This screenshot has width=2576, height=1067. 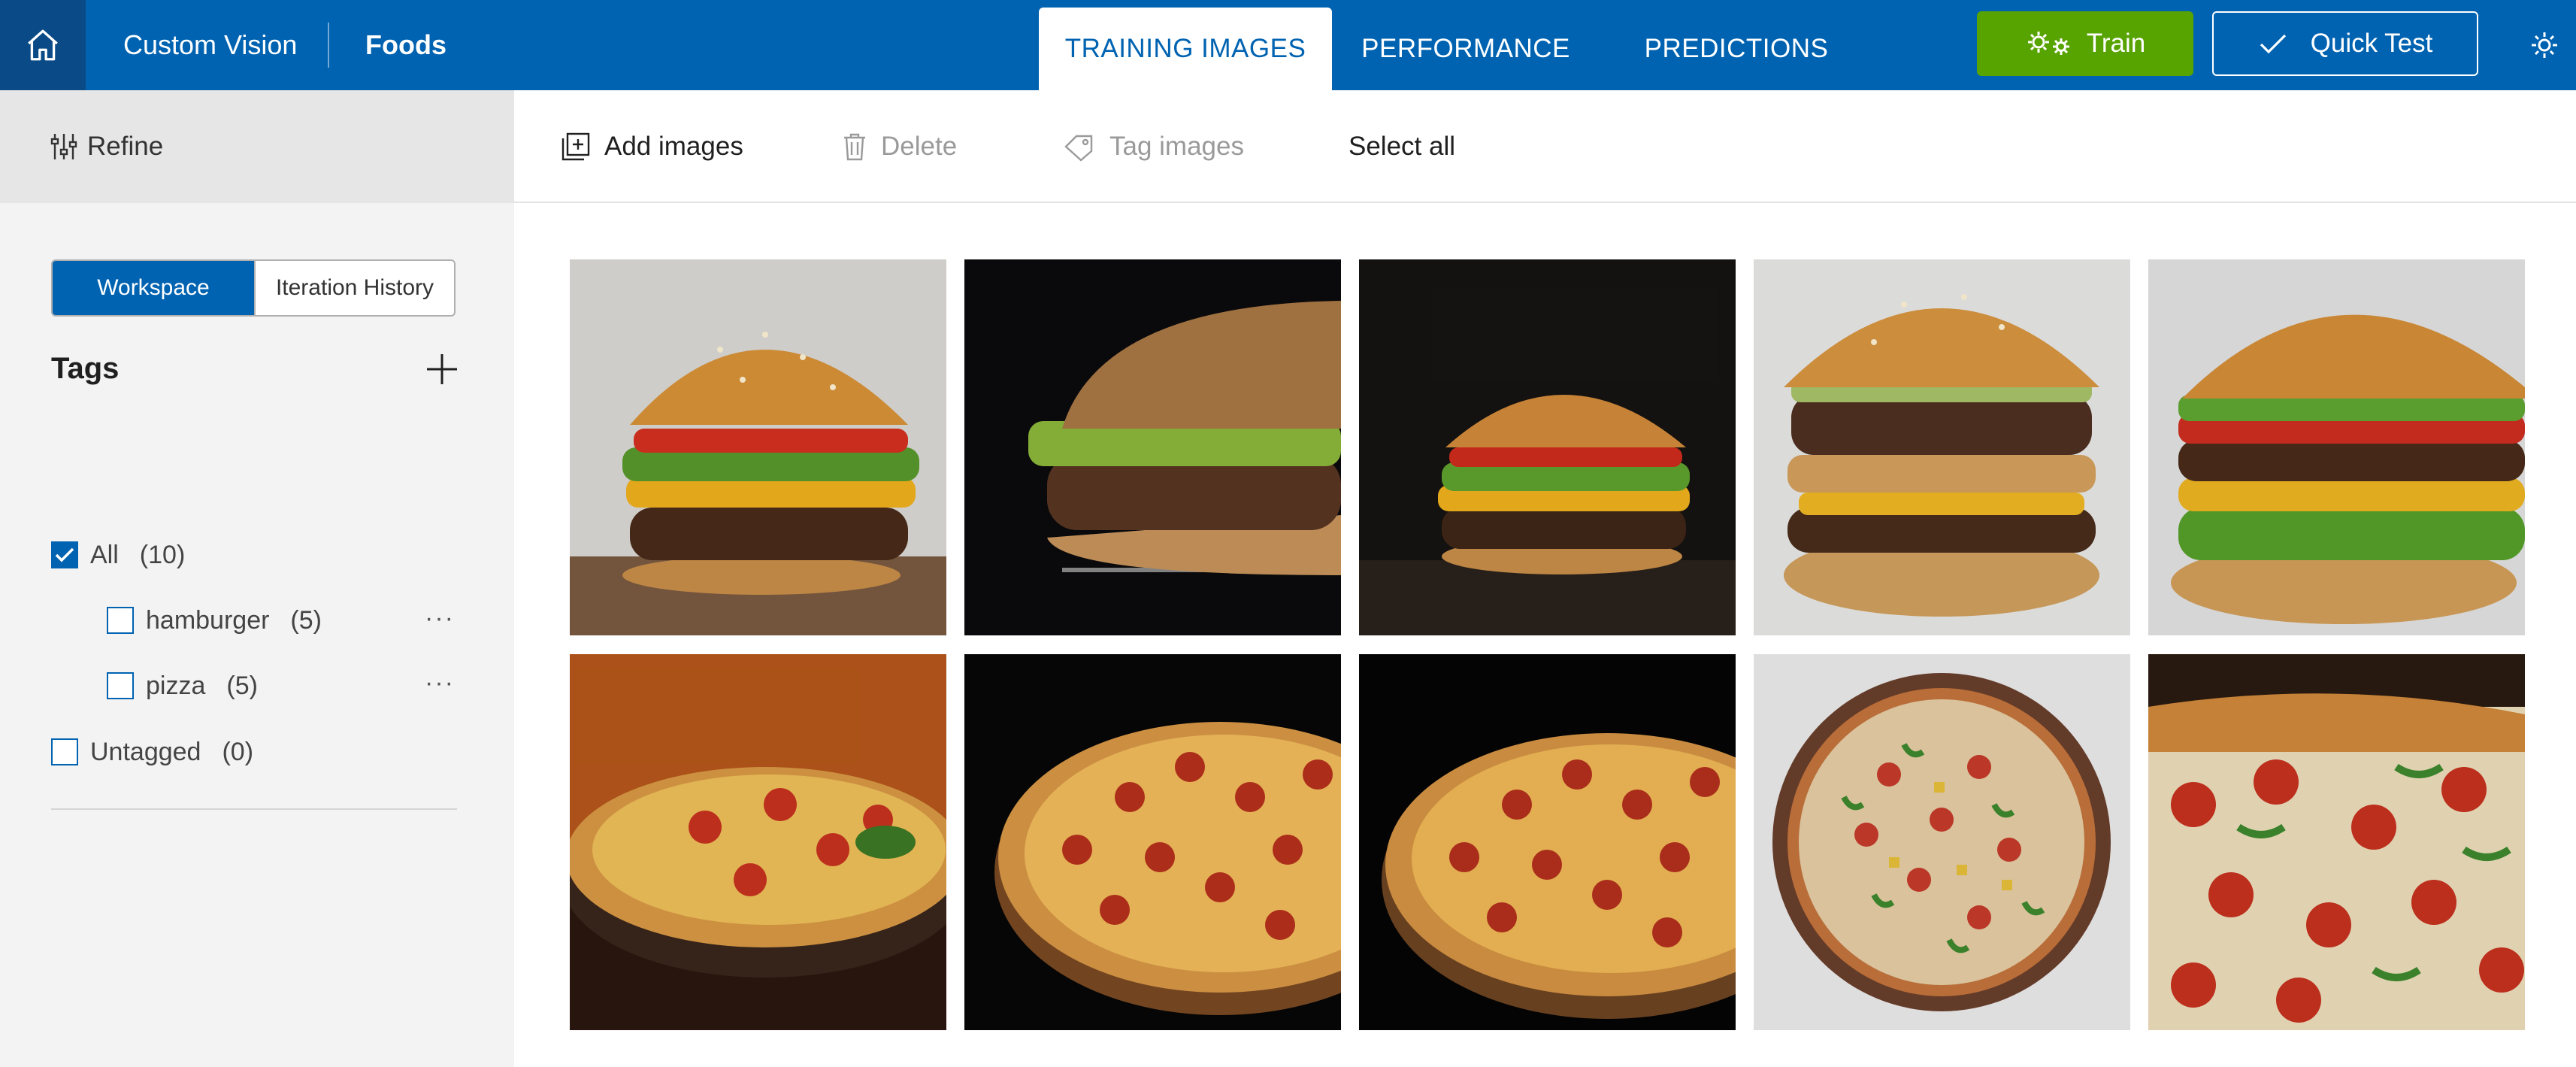 I want to click on tag-name: pizza, so click(x=176, y=685).